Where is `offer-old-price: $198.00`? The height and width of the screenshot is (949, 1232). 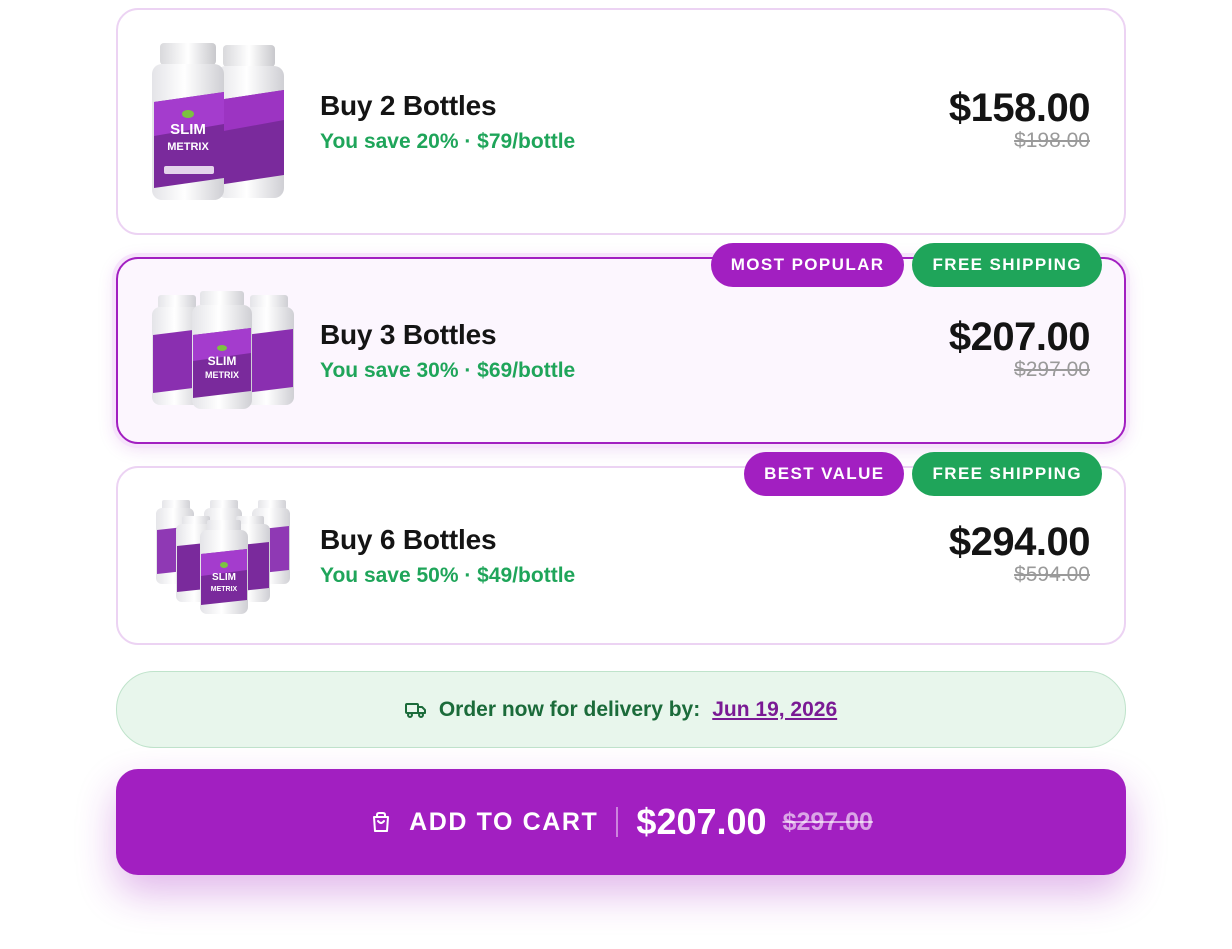 offer-old-price: $198.00 is located at coordinates (1052, 140).